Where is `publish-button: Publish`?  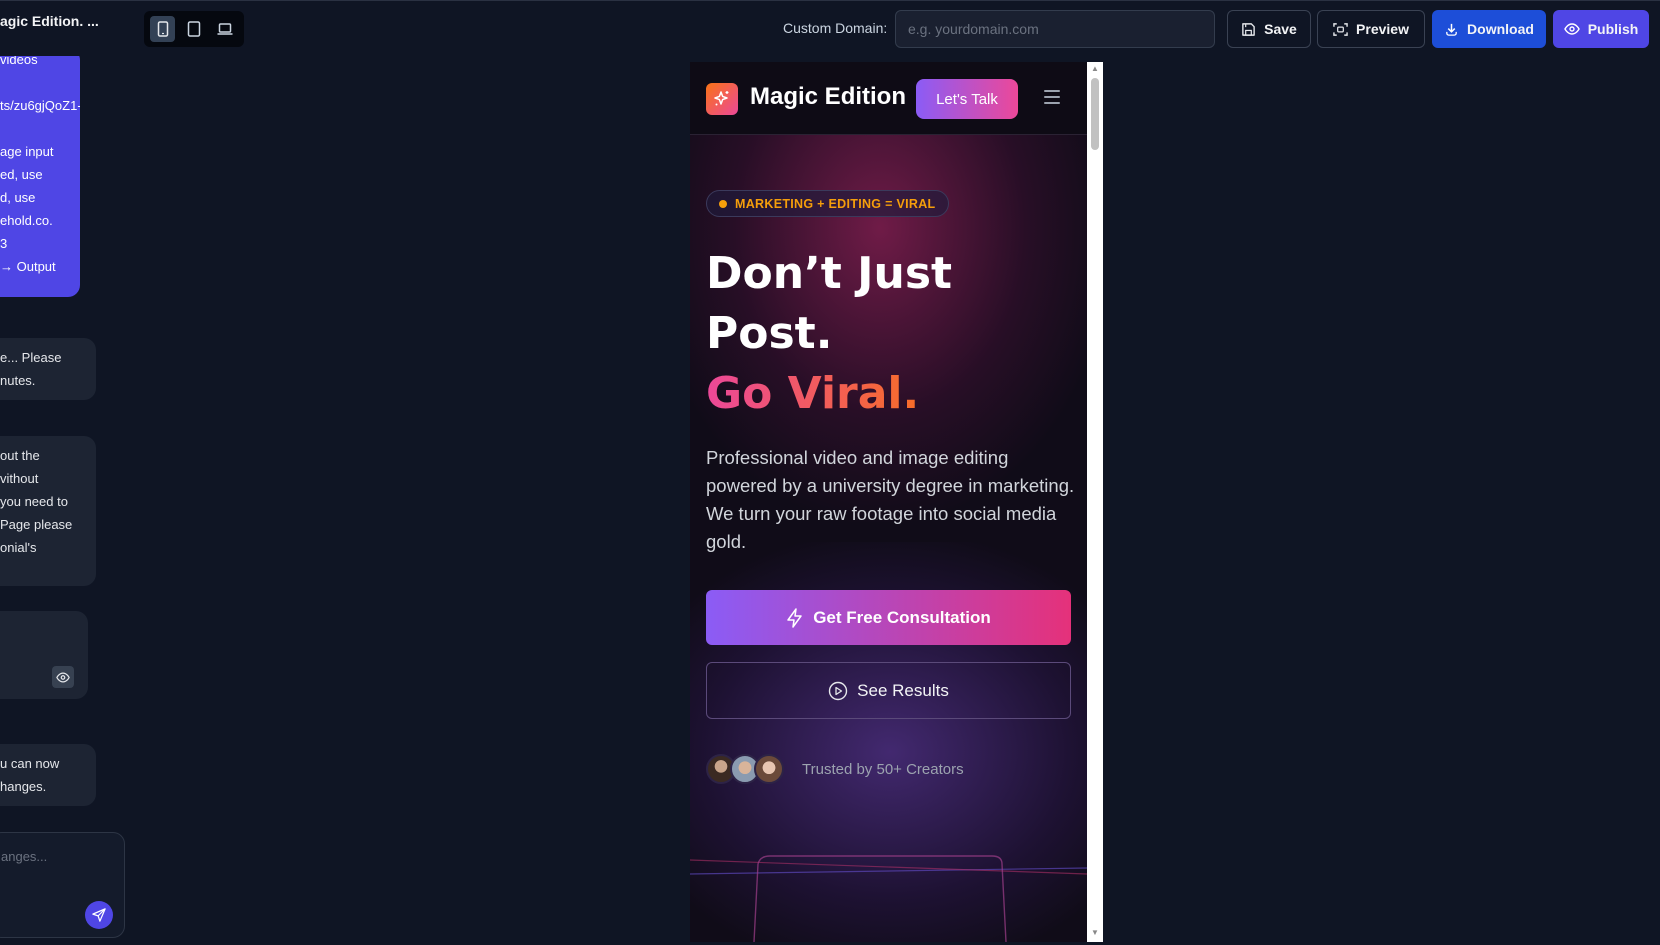
publish-button: Publish is located at coordinates (1601, 29).